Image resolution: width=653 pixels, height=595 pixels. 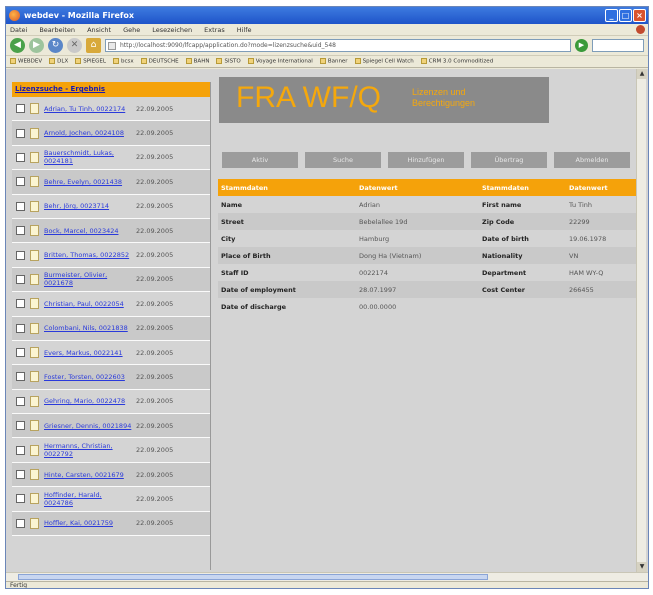 What do you see at coordinates (155, 255) in the screenshot?
I see `row-date: 22.09.2005` at bounding box center [155, 255].